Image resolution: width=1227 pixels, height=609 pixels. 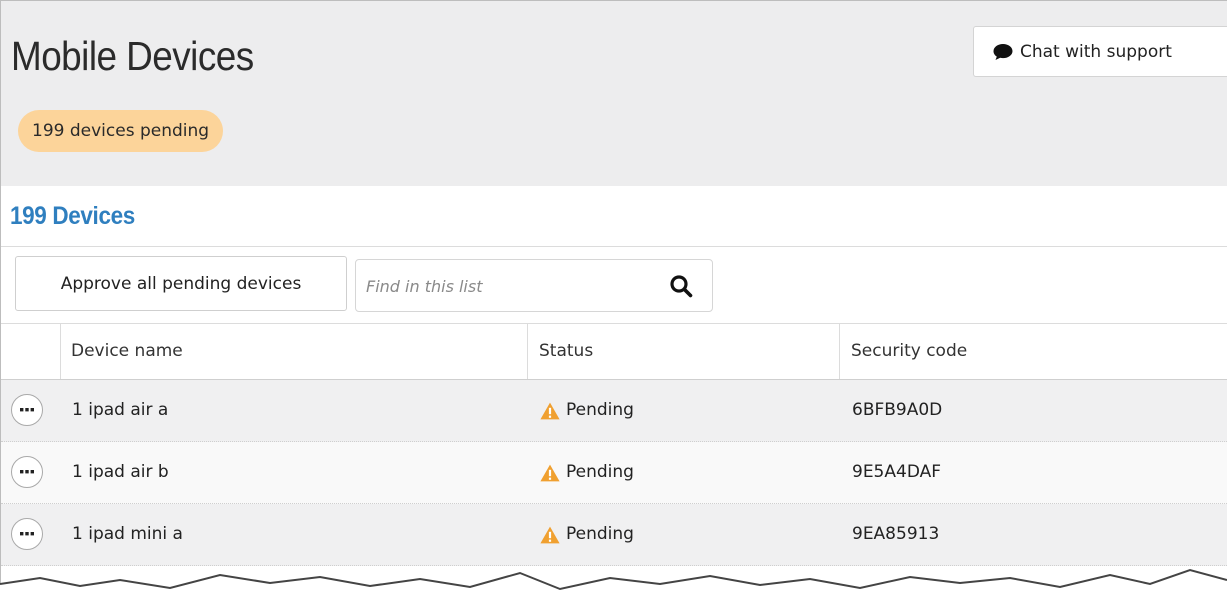 What do you see at coordinates (120, 472) in the screenshot?
I see `device-name-cell: 1 ipad air b` at bounding box center [120, 472].